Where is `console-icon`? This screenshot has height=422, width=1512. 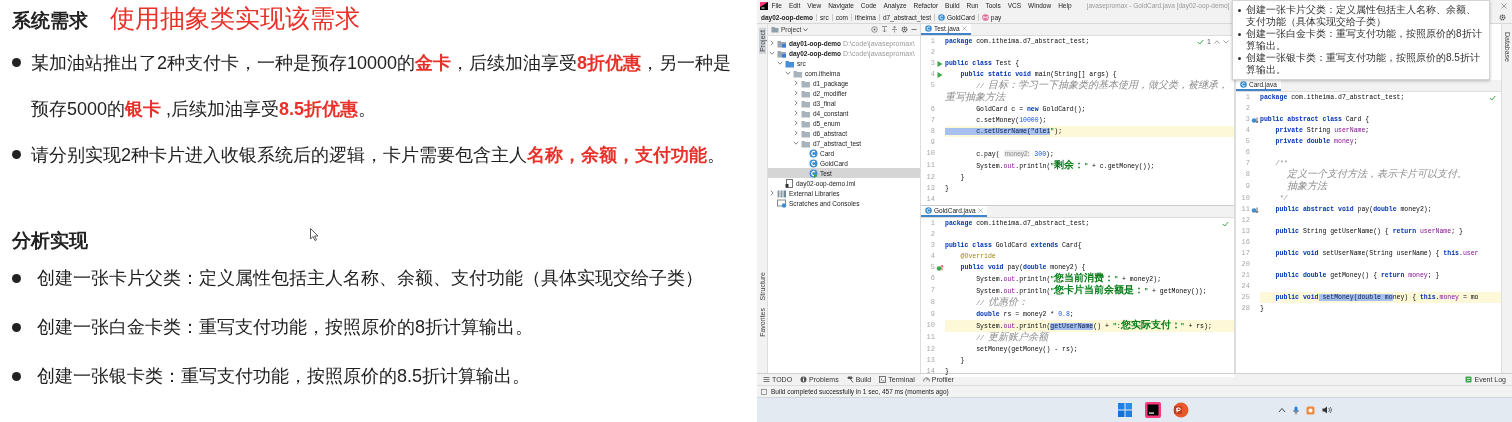 console-icon is located at coordinates (782, 203).